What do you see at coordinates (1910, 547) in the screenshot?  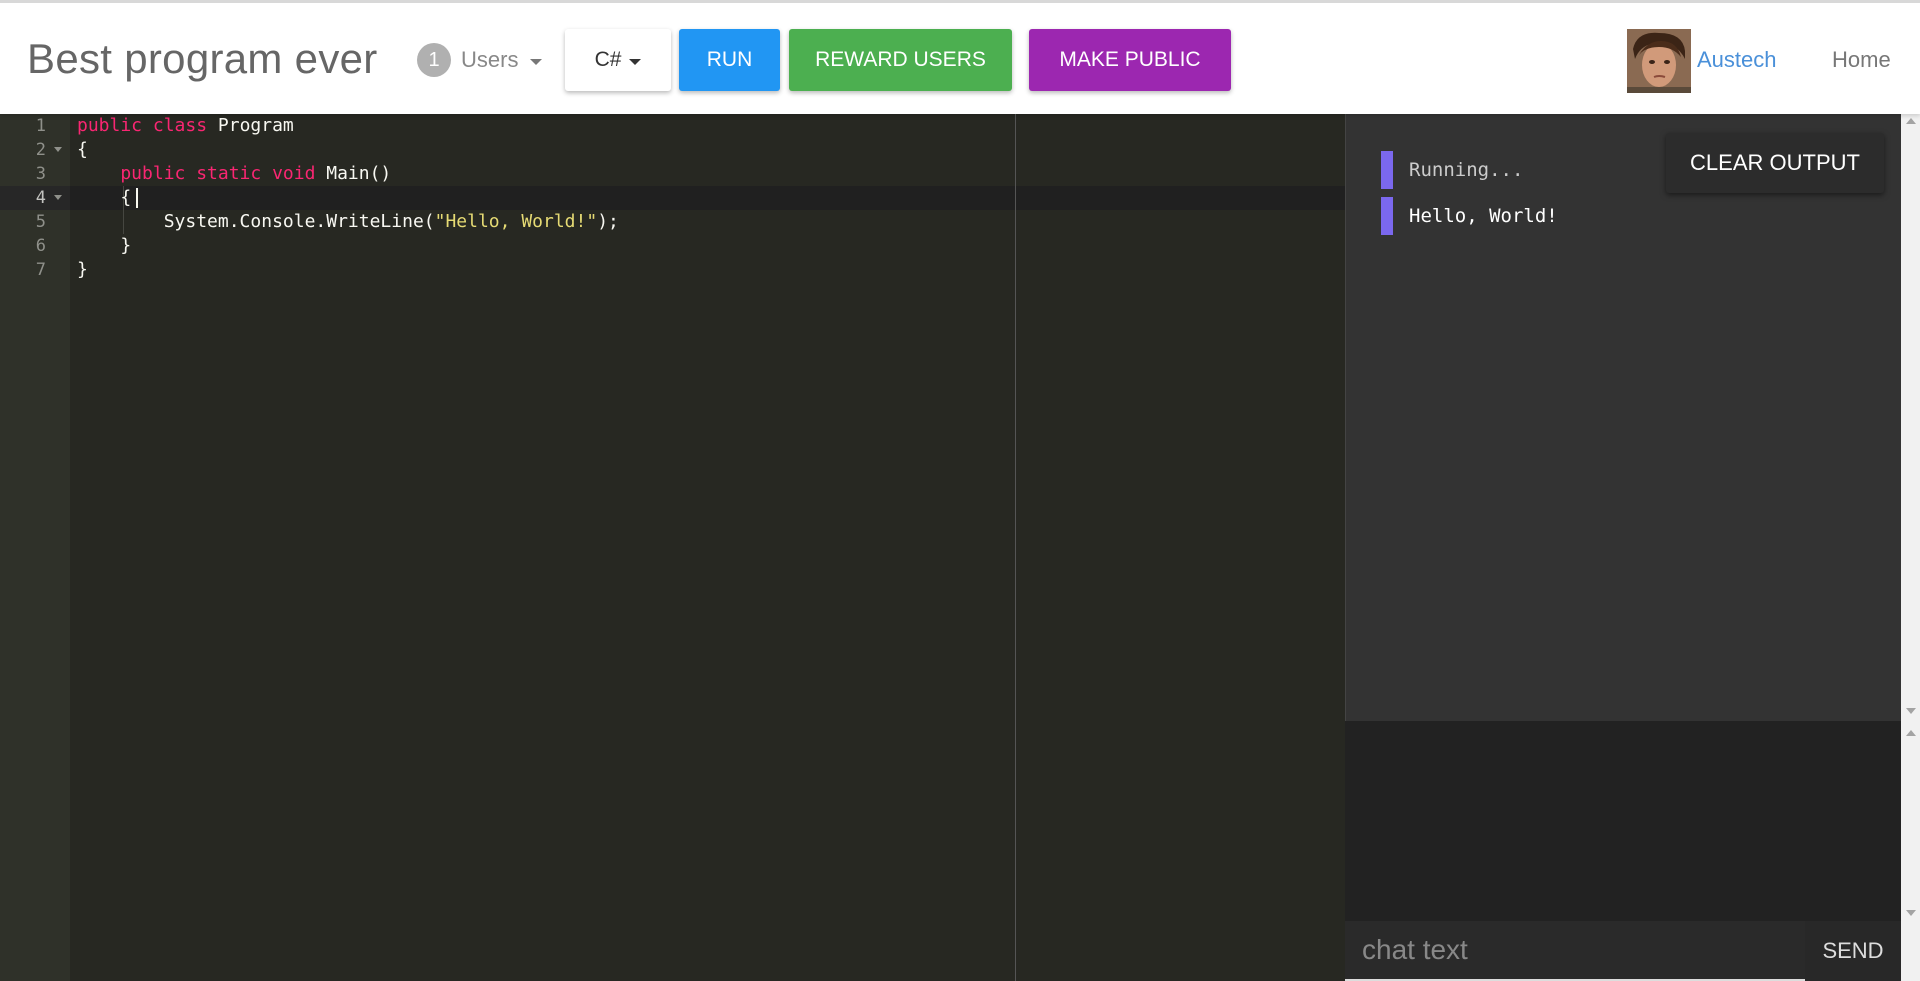 I see `scrollbar` at bounding box center [1910, 547].